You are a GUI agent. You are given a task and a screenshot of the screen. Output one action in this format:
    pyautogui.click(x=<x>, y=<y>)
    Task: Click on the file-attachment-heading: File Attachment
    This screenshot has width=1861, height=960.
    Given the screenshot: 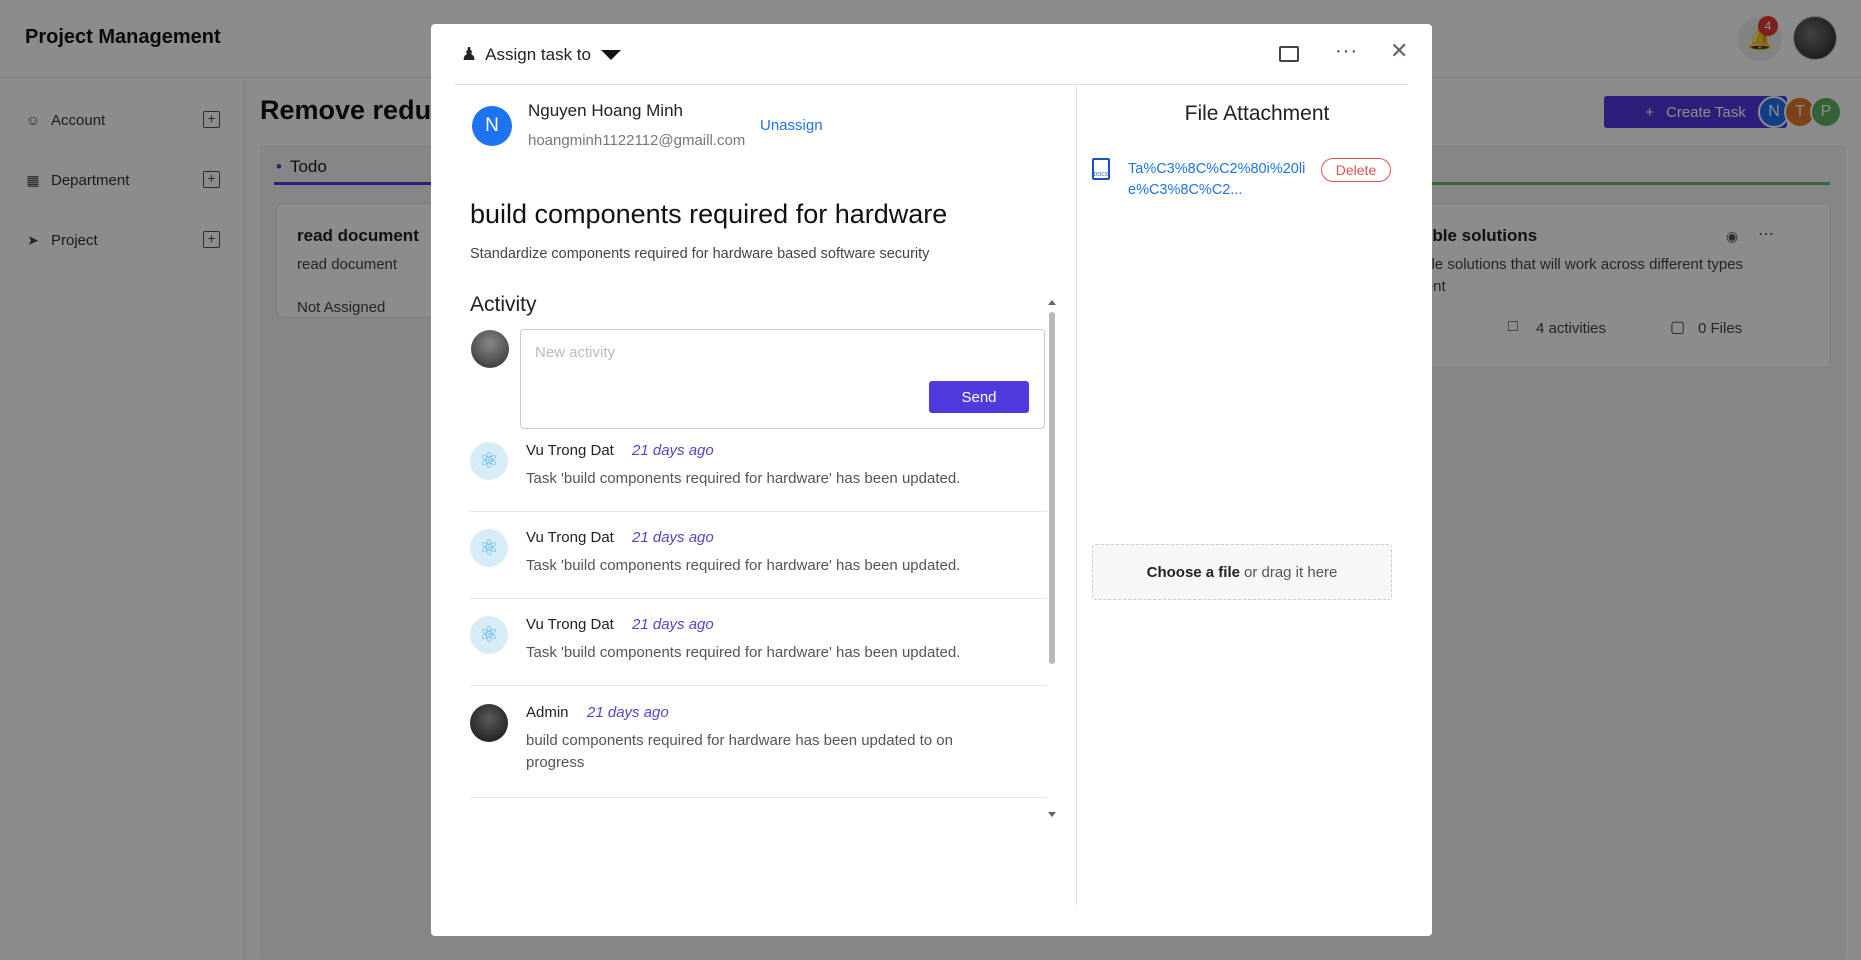 What is the action you would take?
    pyautogui.click(x=1257, y=113)
    